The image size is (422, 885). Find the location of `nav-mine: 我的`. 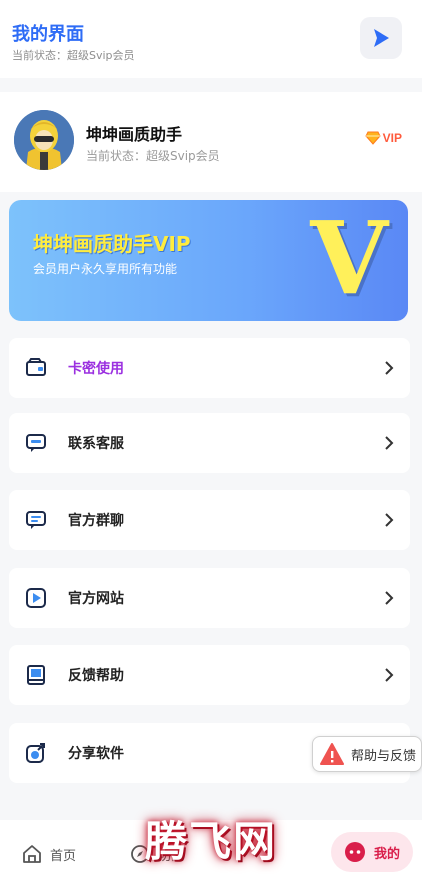

nav-mine: 我的 is located at coordinates (372, 852).